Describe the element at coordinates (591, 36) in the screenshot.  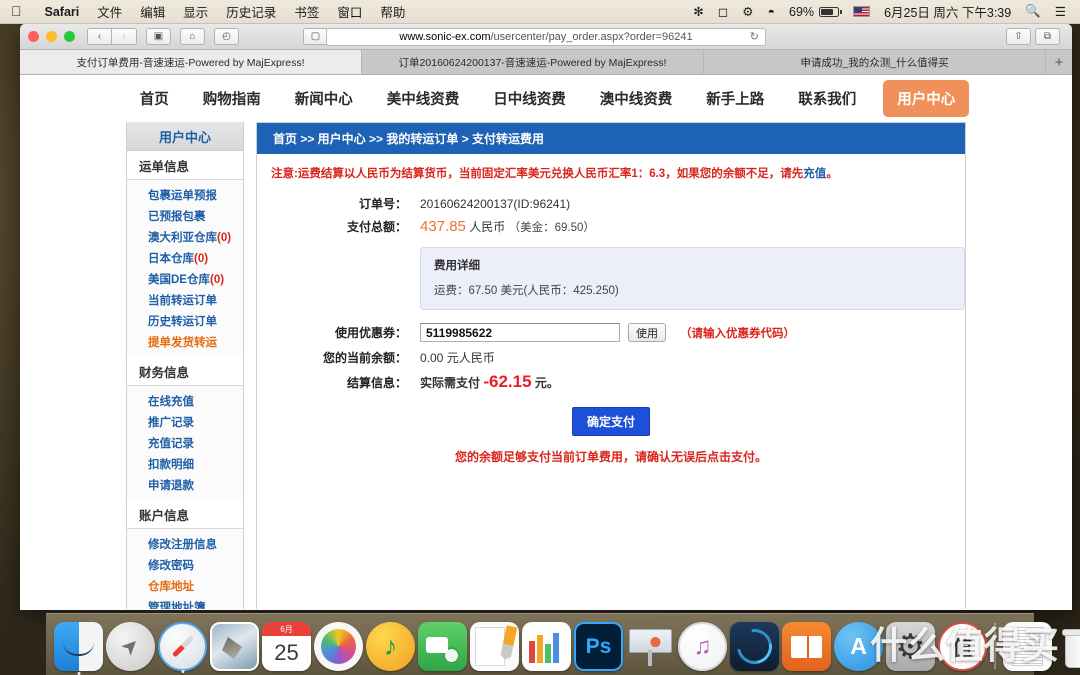
I see `url-path: /usercenter/pay_order.aspx?order=96241` at that location.